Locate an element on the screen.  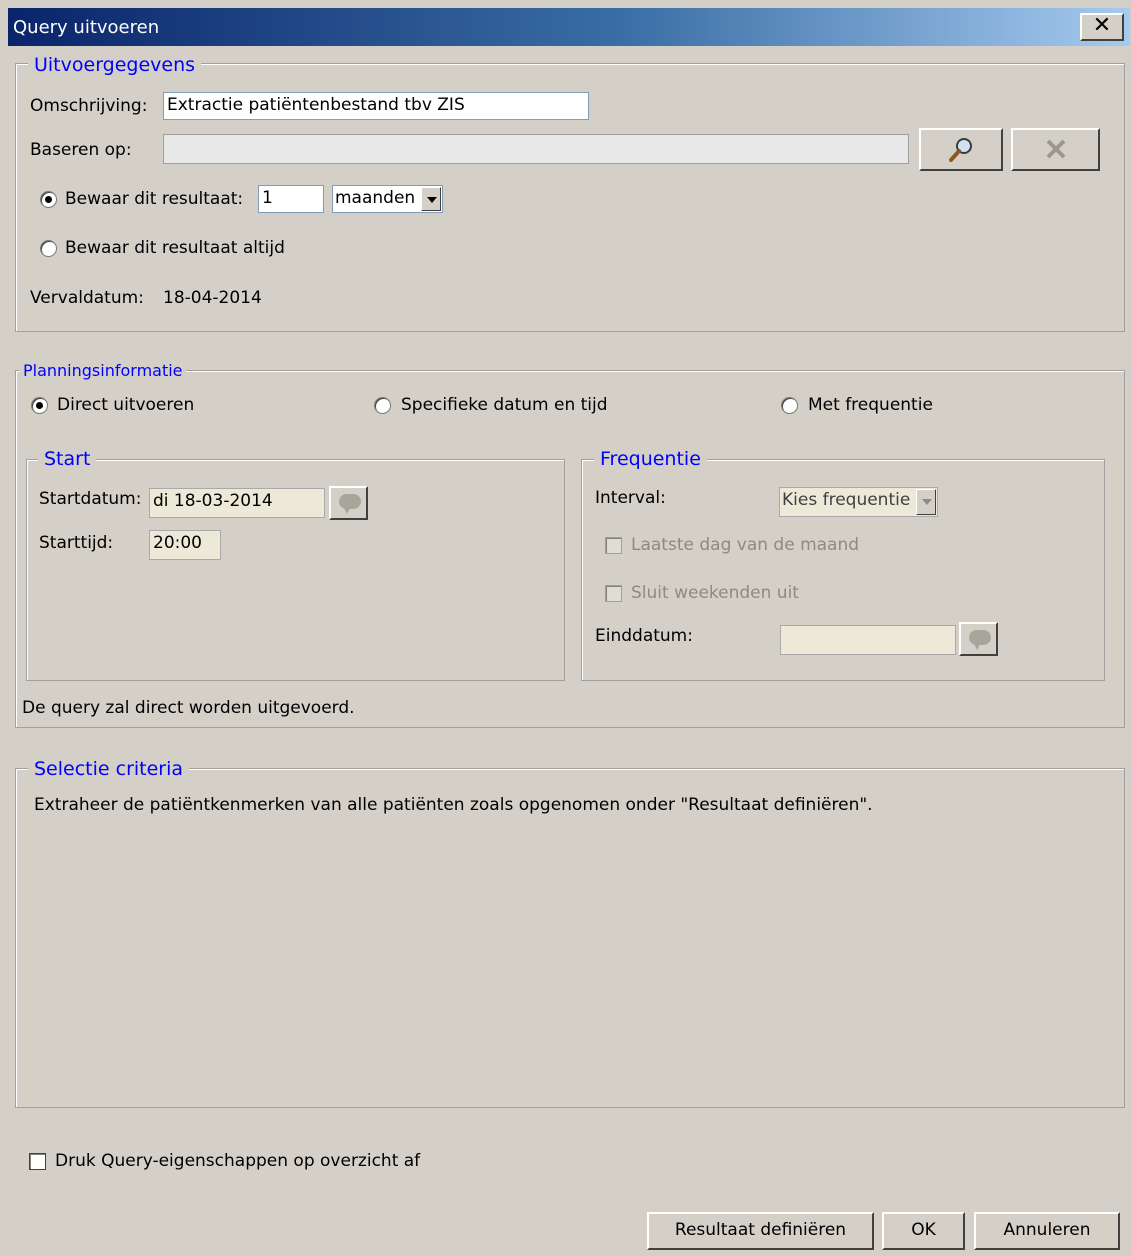
bewaar-radio is located at coordinates (48, 199).